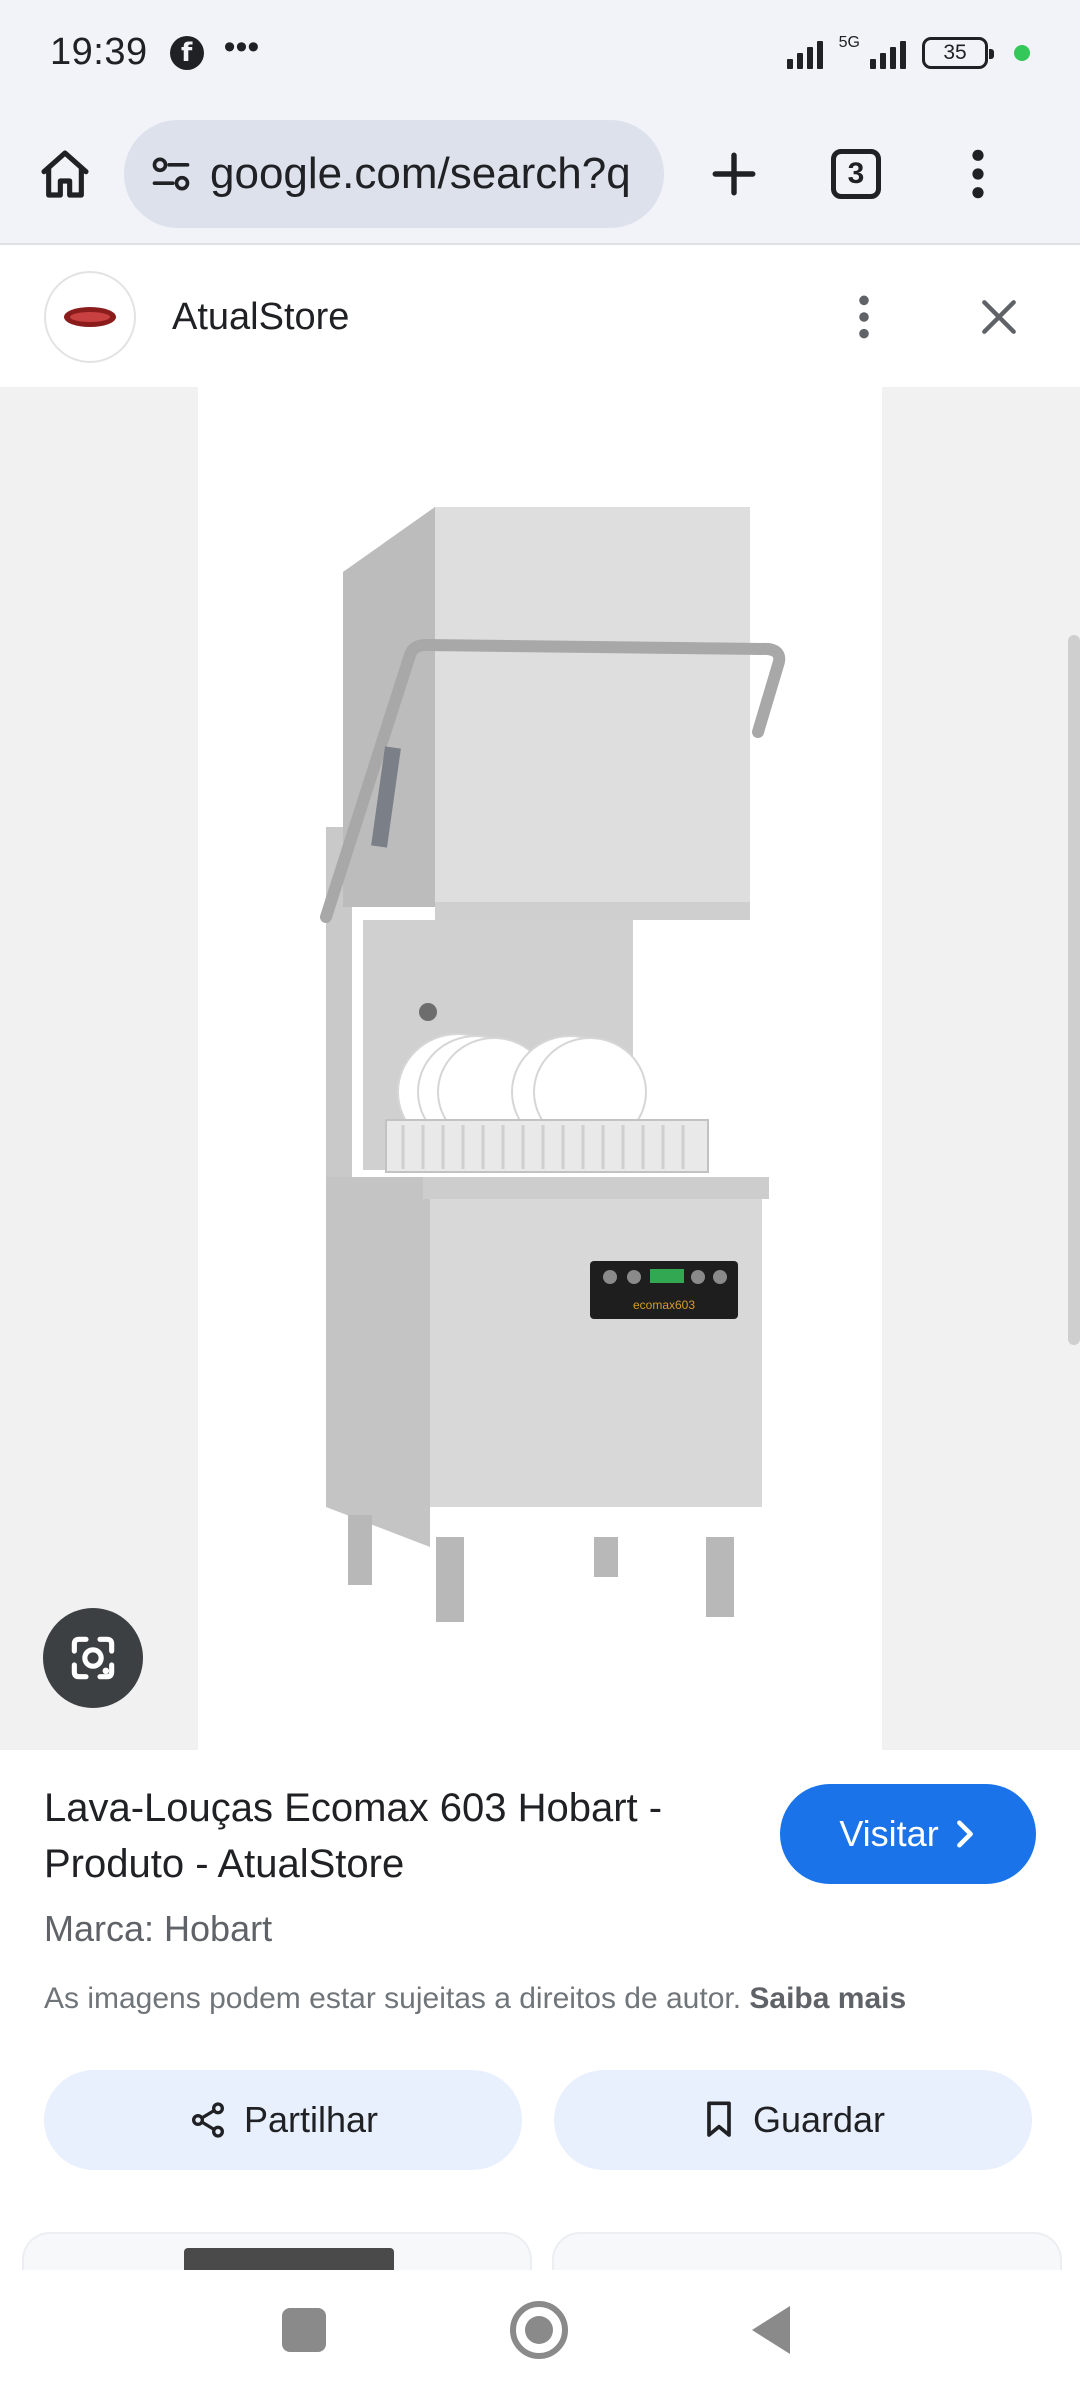 This screenshot has width=1080, height=2400. I want to click on address-bar: google.com/search?q, so click(394, 174).